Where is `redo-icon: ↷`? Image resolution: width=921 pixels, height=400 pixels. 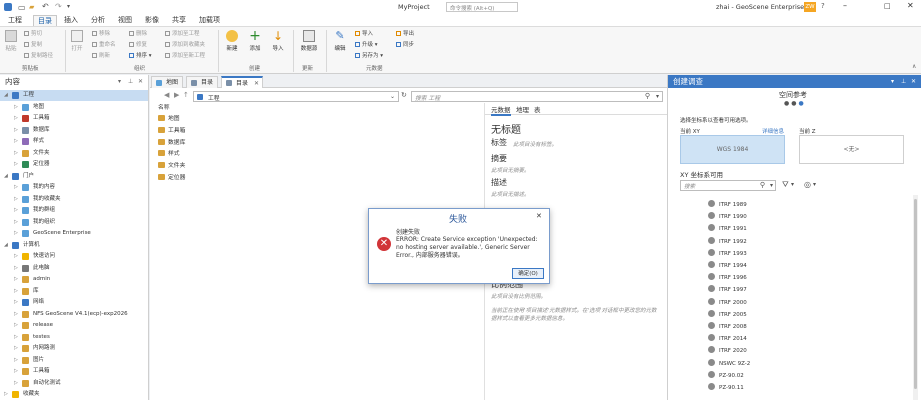 redo-icon: ↷ is located at coordinates (58, 6).